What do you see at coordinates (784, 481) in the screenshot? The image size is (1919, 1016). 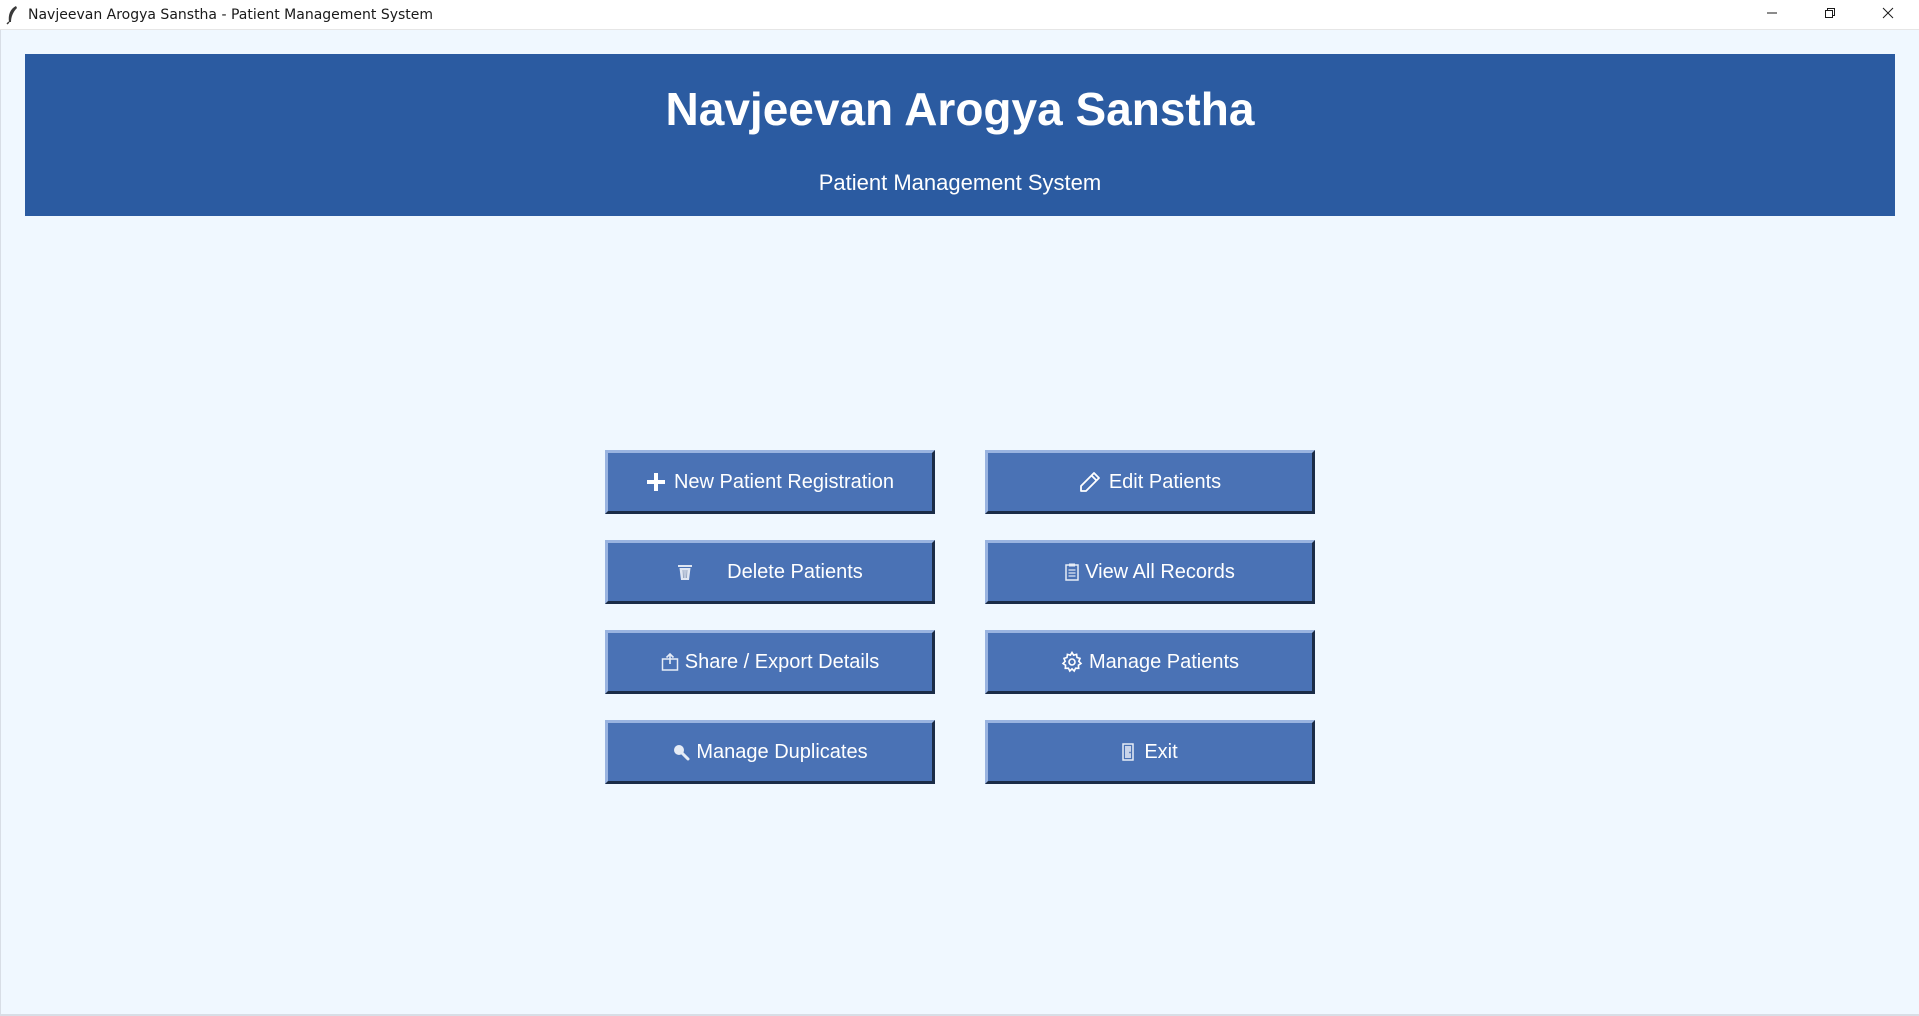 I see `button-label: New Patient Registration` at bounding box center [784, 481].